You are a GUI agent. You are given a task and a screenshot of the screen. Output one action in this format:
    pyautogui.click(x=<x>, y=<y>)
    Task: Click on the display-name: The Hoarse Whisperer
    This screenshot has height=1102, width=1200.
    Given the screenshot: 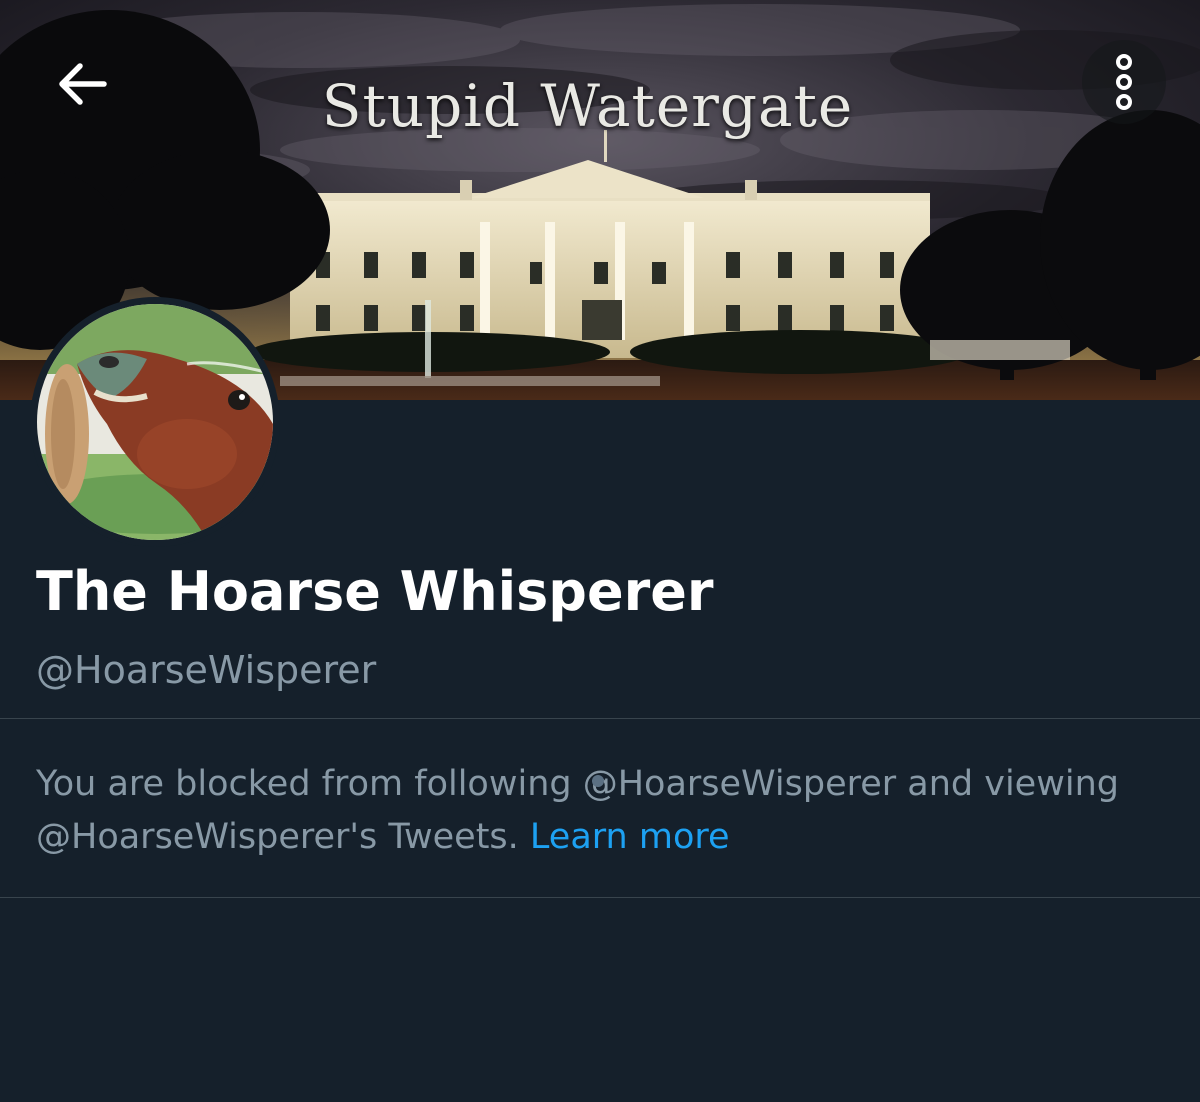 What is the action you would take?
    pyautogui.click(x=375, y=591)
    